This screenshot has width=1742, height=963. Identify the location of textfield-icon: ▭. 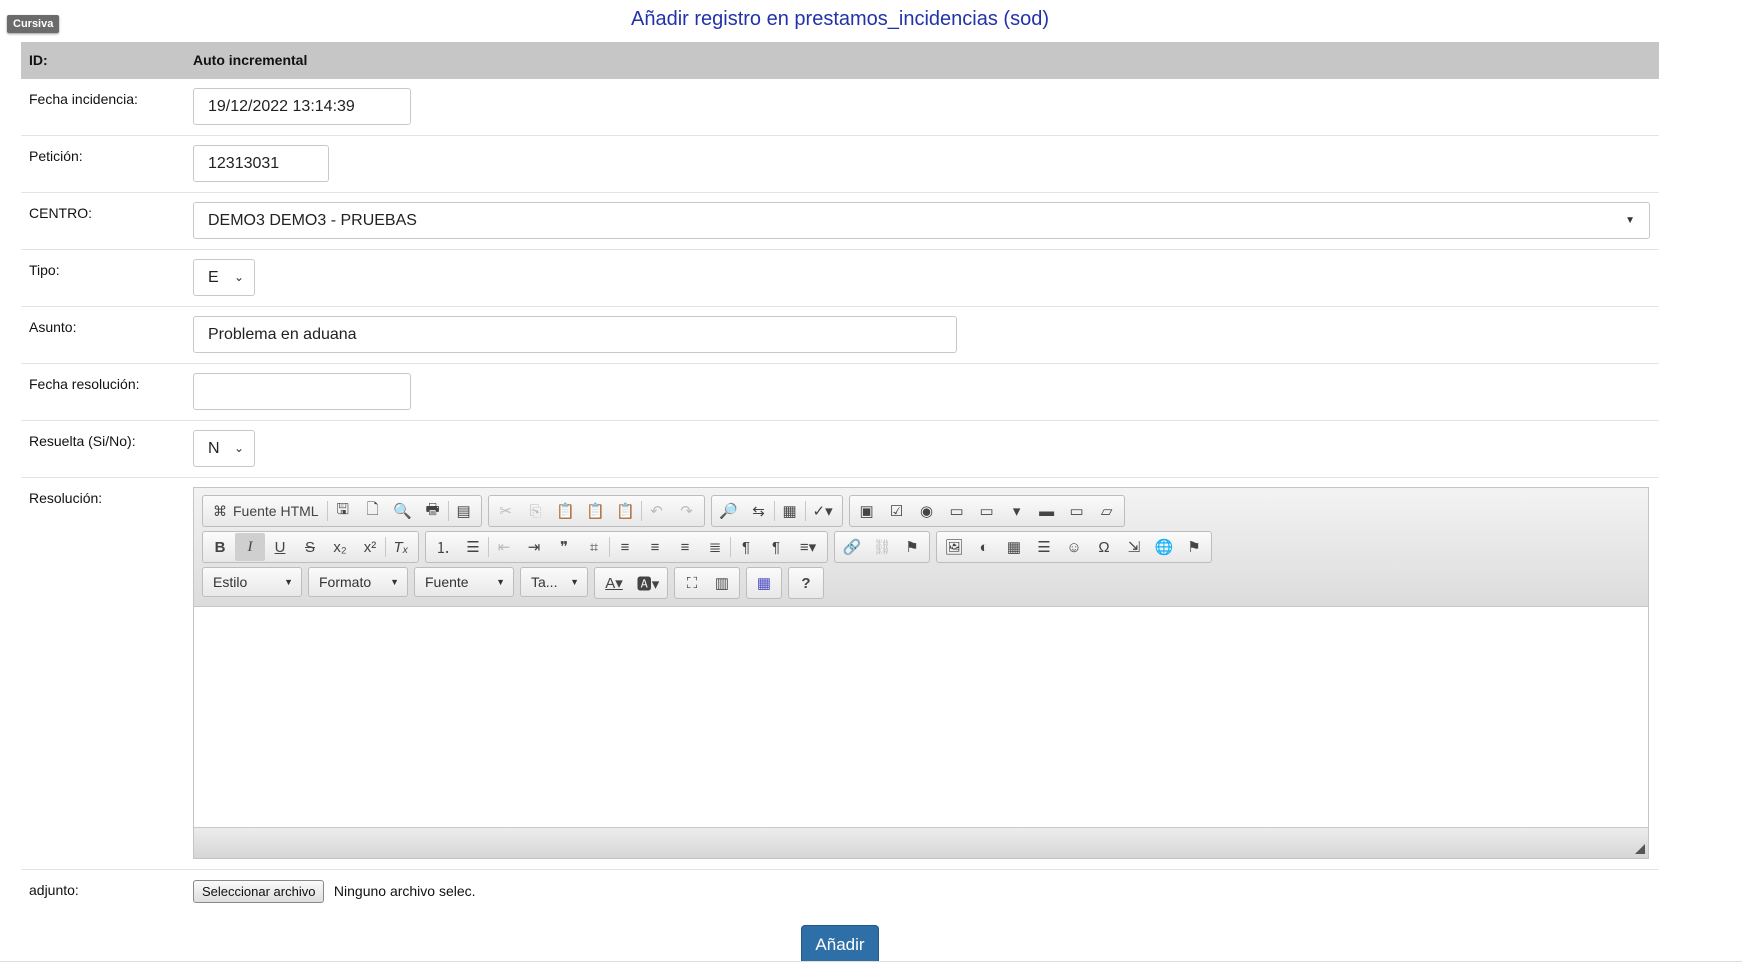
(957, 511).